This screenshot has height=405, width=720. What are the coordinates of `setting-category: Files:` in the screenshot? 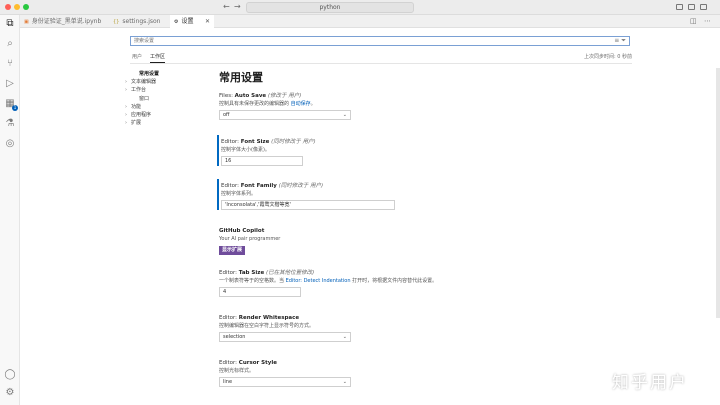 It's located at (227, 96).